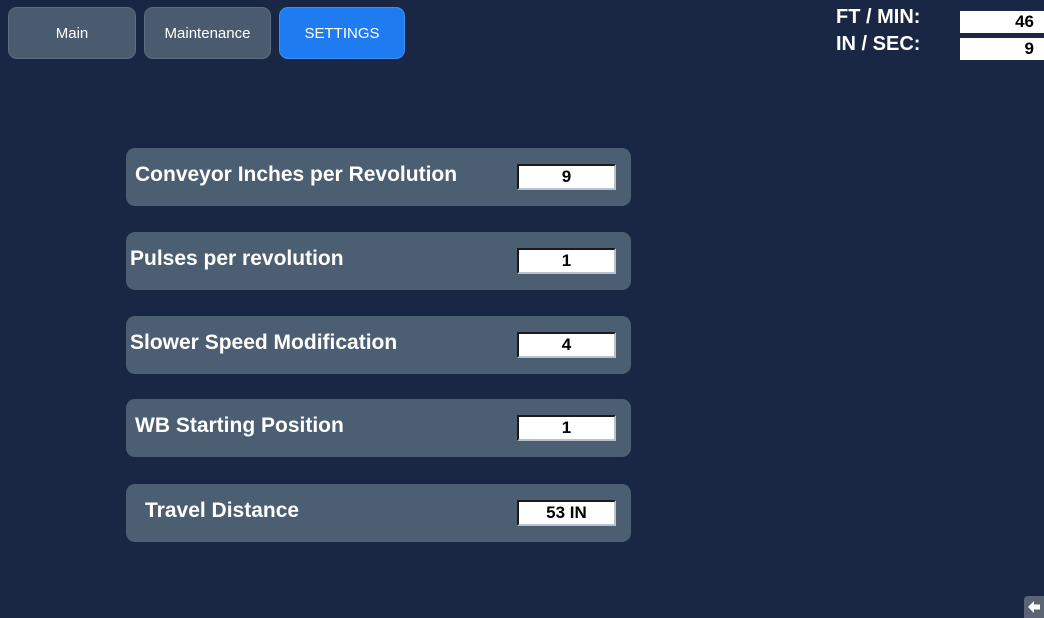 The image size is (1044, 618). I want to click on setting-label: Pulses per revolution, so click(237, 258).